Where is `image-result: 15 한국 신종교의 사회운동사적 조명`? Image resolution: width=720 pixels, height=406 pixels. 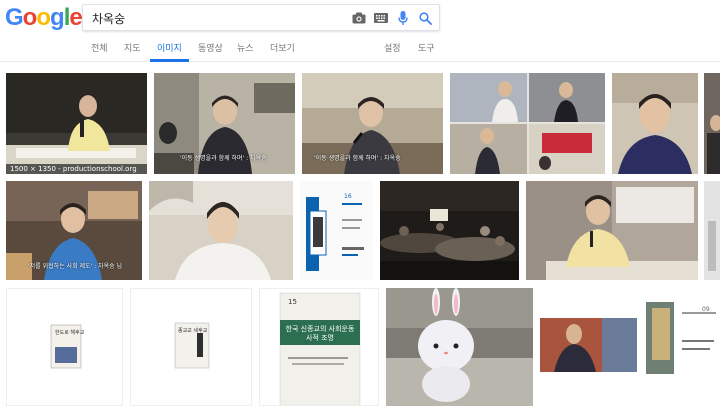 image-result: 15 한국 신종교의 사회운동사적 조명 is located at coordinates (319, 347).